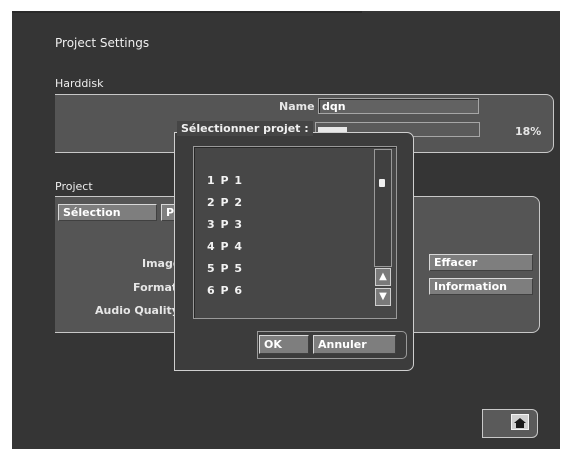 Image resolution: width=566 pixels, height=462 pixels. I want to click on scrollbar-track, so click(383, 208).